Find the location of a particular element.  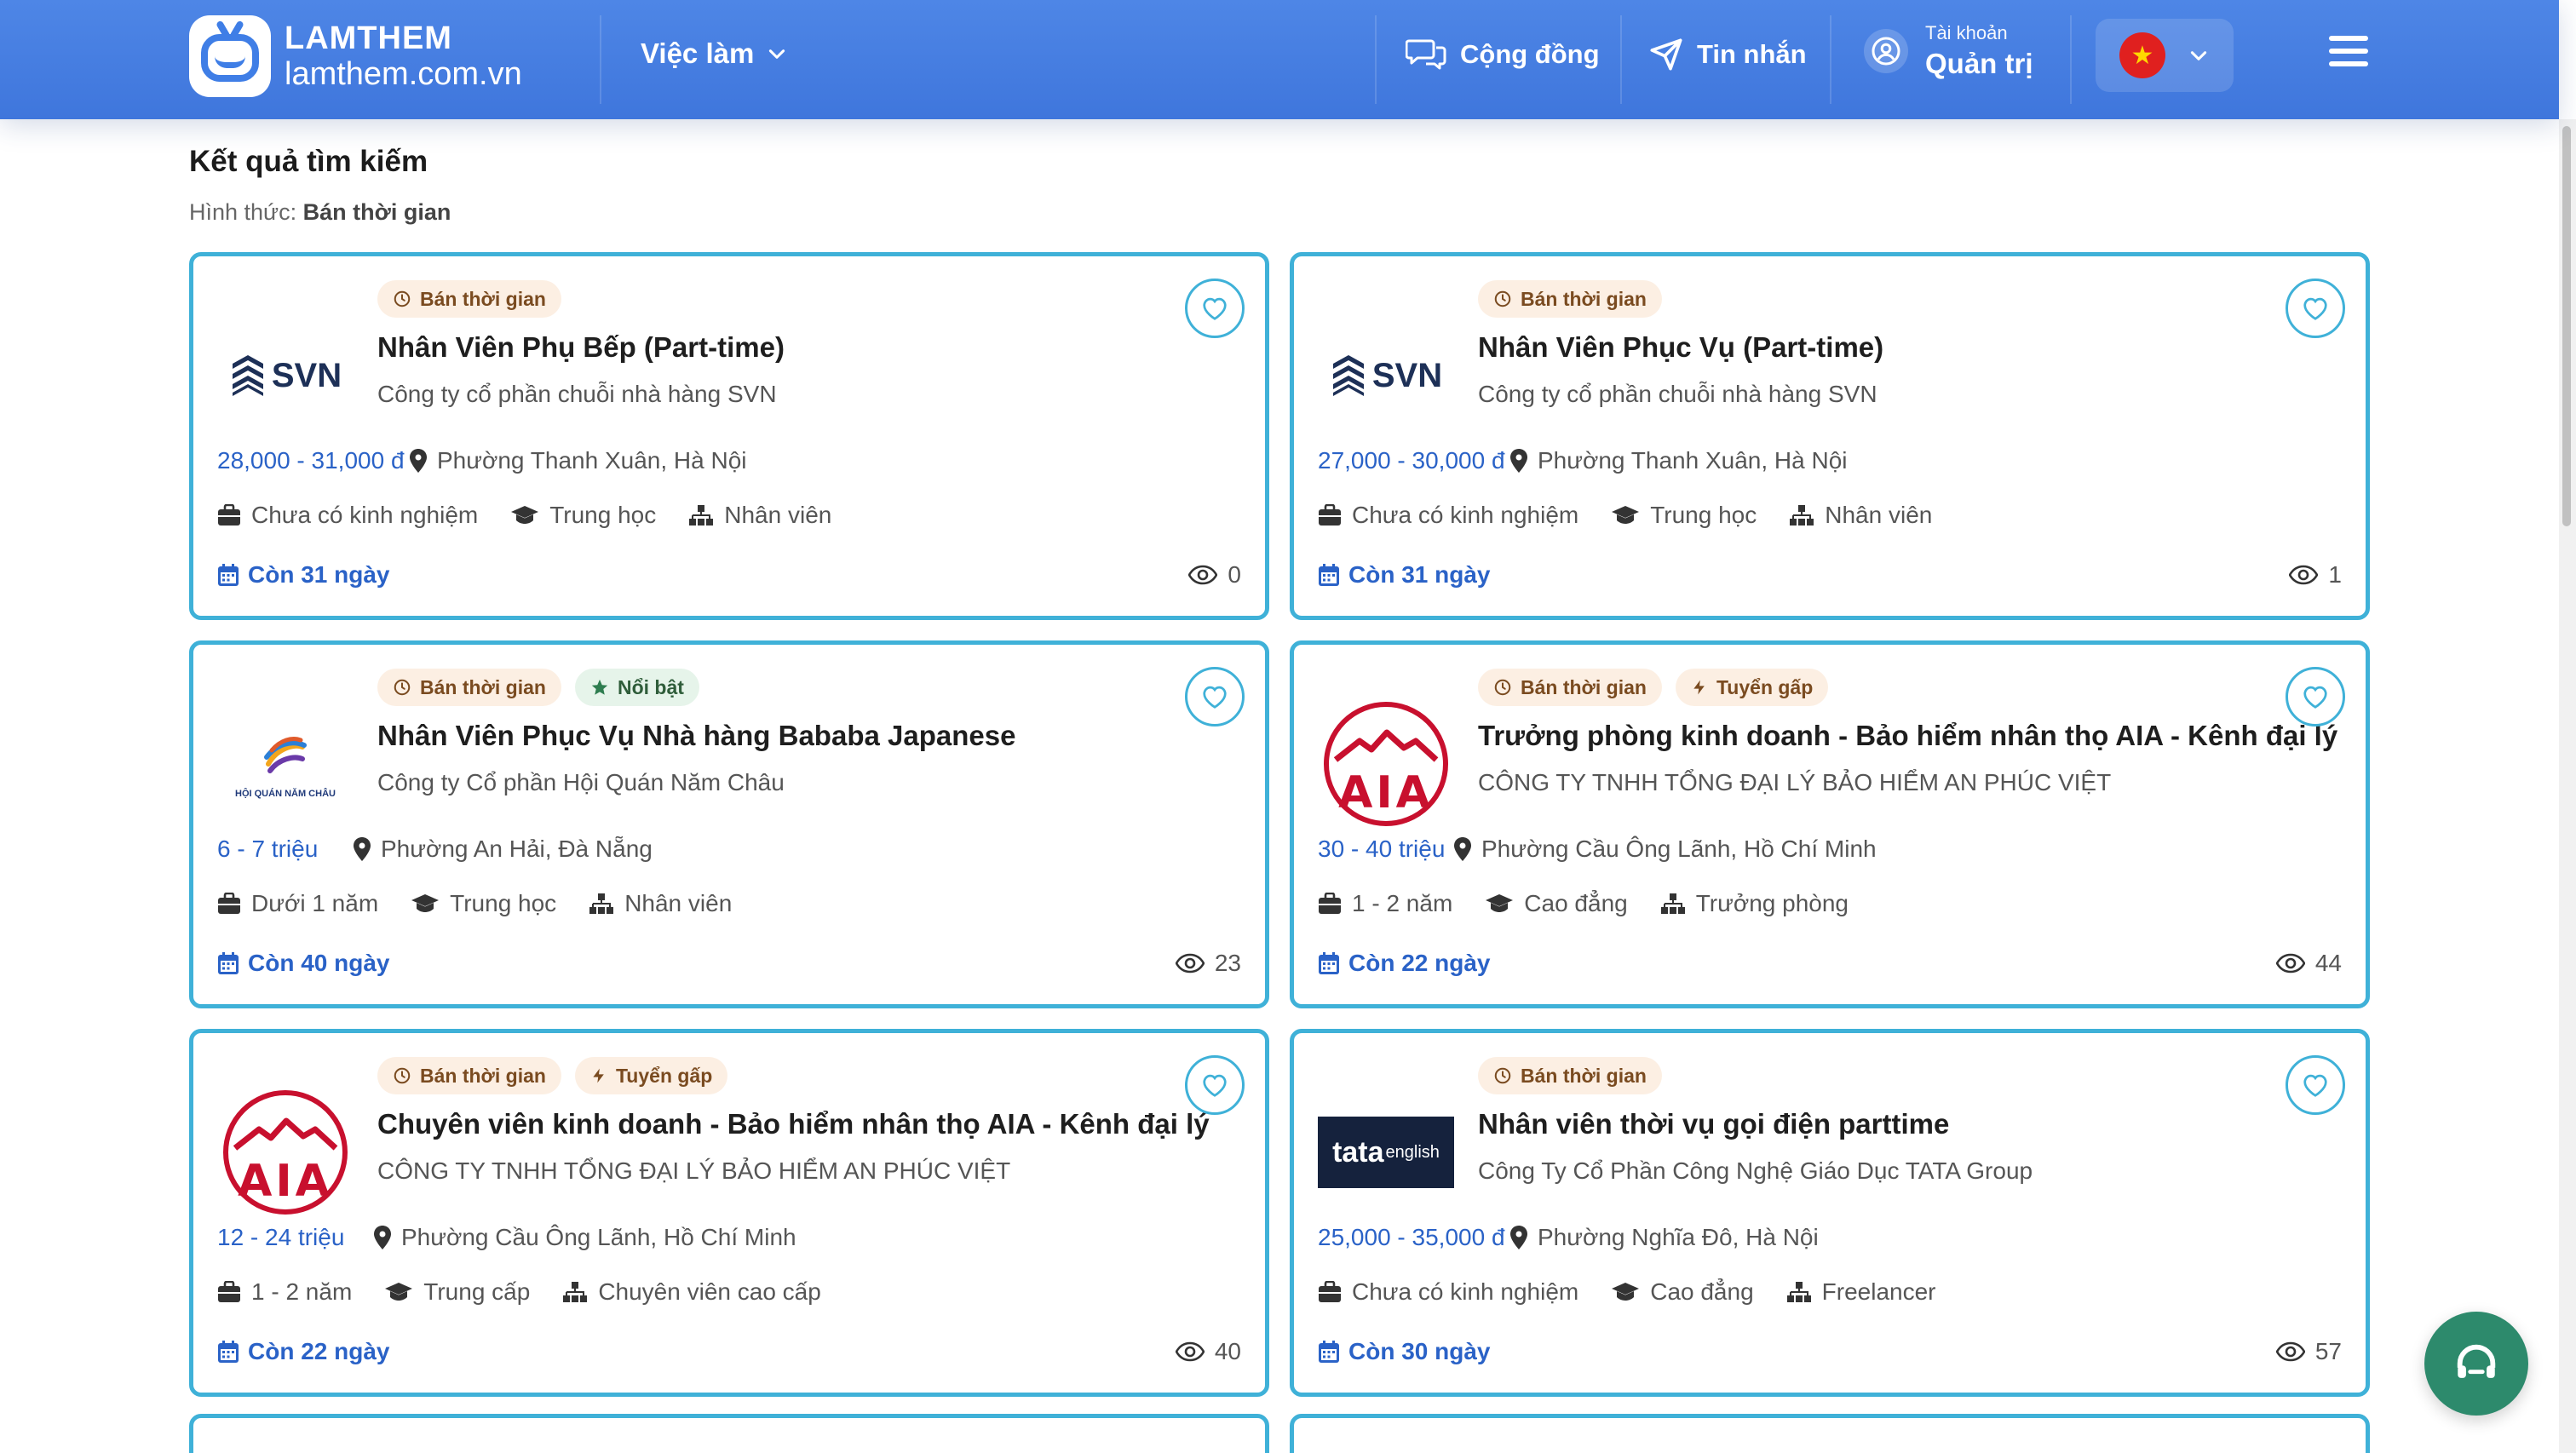

page-title: Kết quả tìm kiếm is located at coordinates (308, 161).